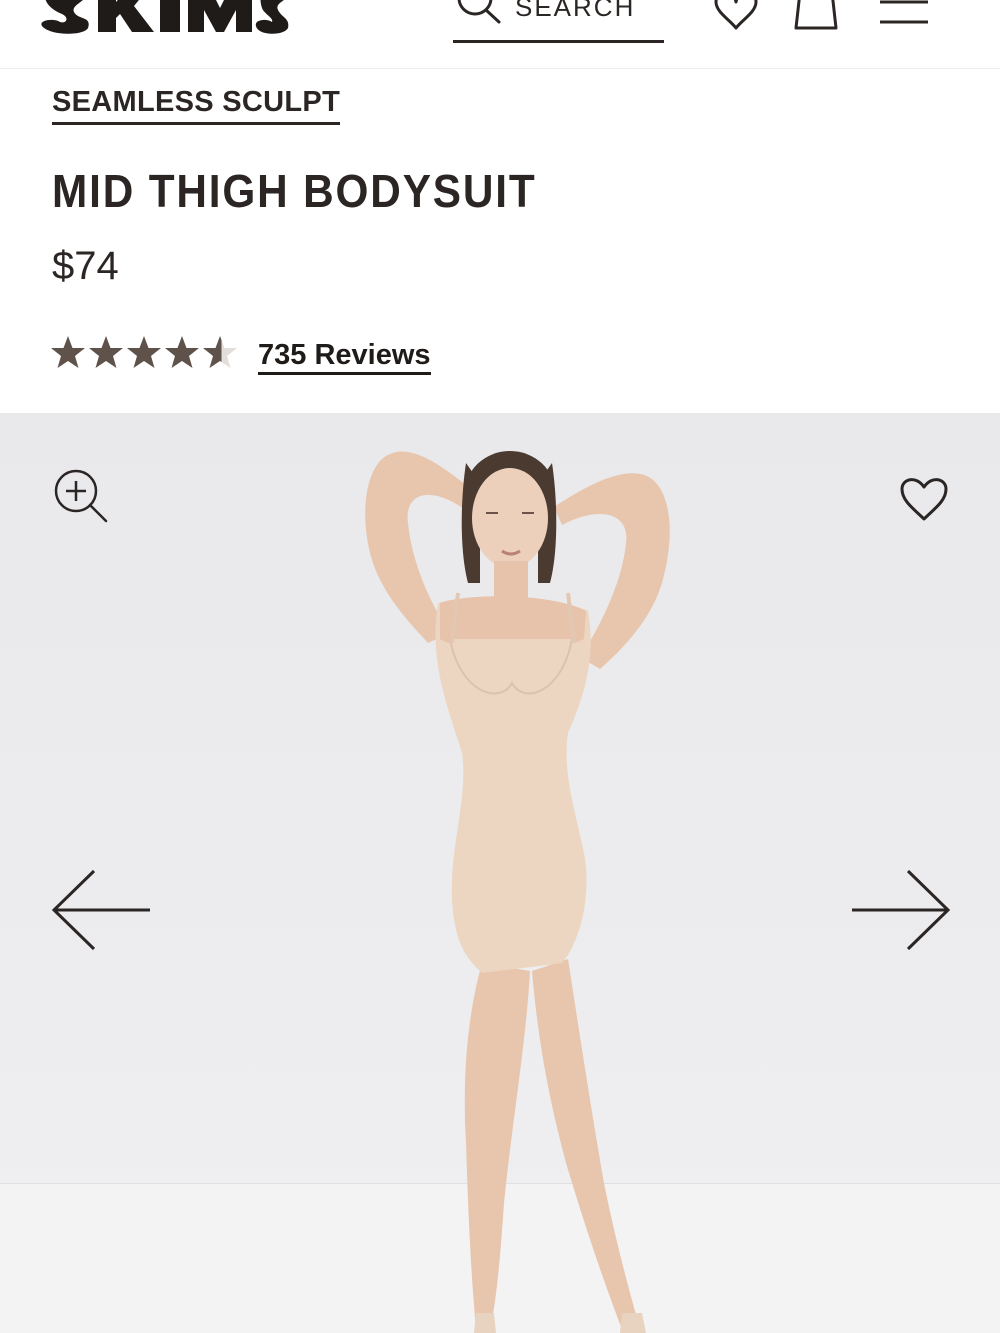 This screenshot has width=1000, height=1333. Describe the element at coordinates (294, 191) in the screenshot. I see `product-title: MID THIGH BODYSUIT` at that location.